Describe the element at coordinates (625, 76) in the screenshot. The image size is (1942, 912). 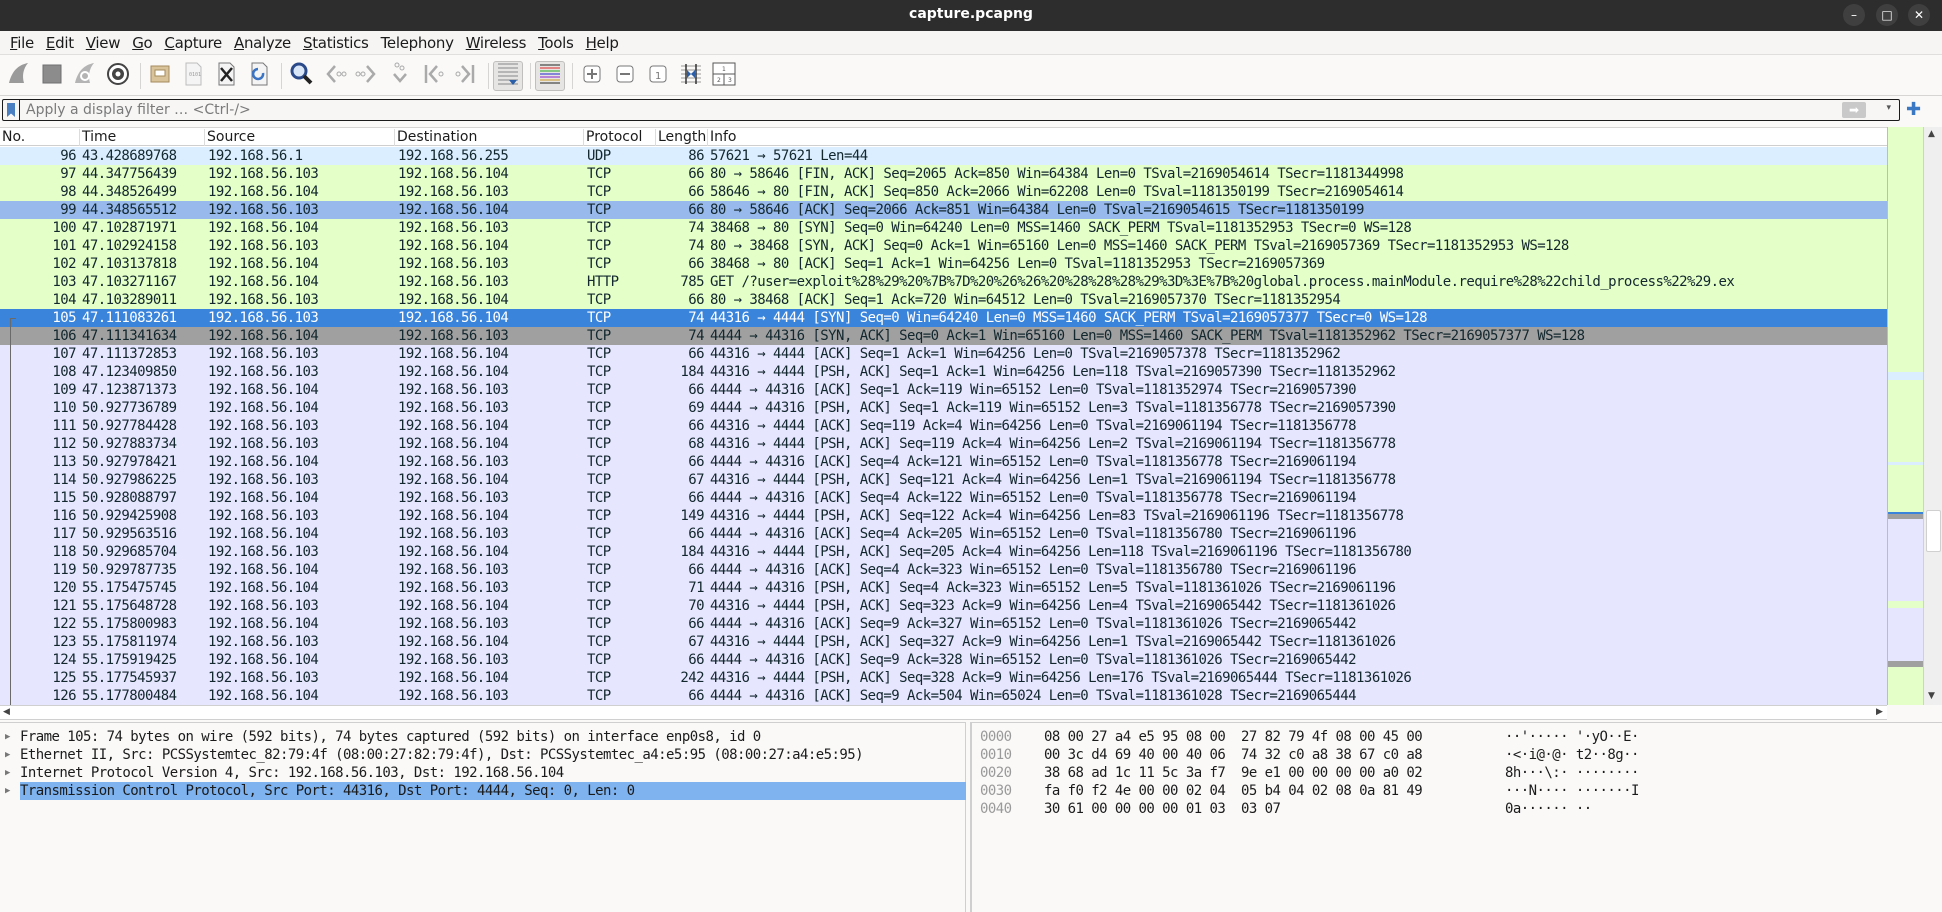
I see `zoom-out-button` at that location.